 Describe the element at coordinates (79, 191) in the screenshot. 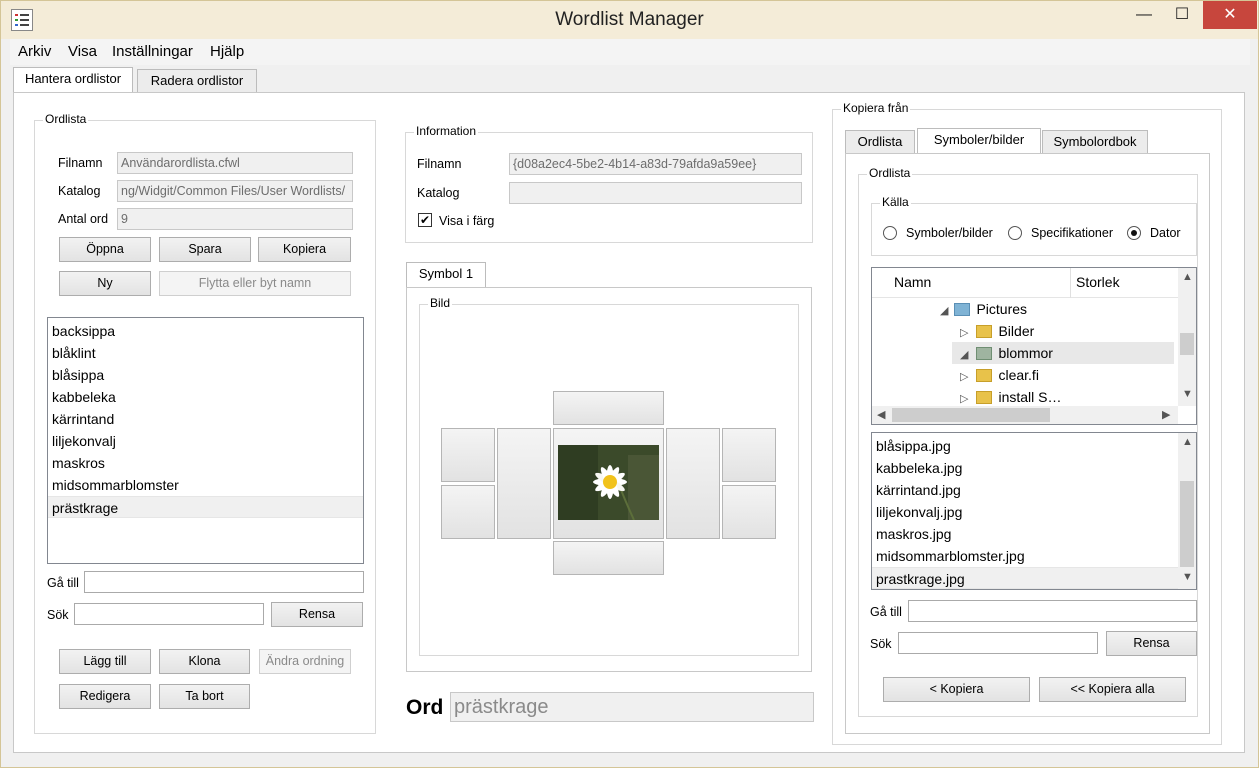

I see `katalog-label: Katalog` at that location.